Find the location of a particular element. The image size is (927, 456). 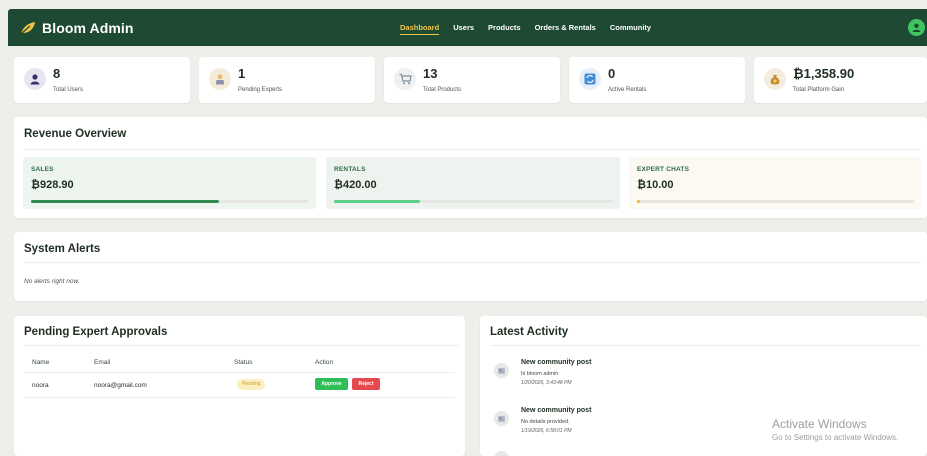

stat-card-active-rentals: 0 Active Rentals is located at coordinates (657, 80).